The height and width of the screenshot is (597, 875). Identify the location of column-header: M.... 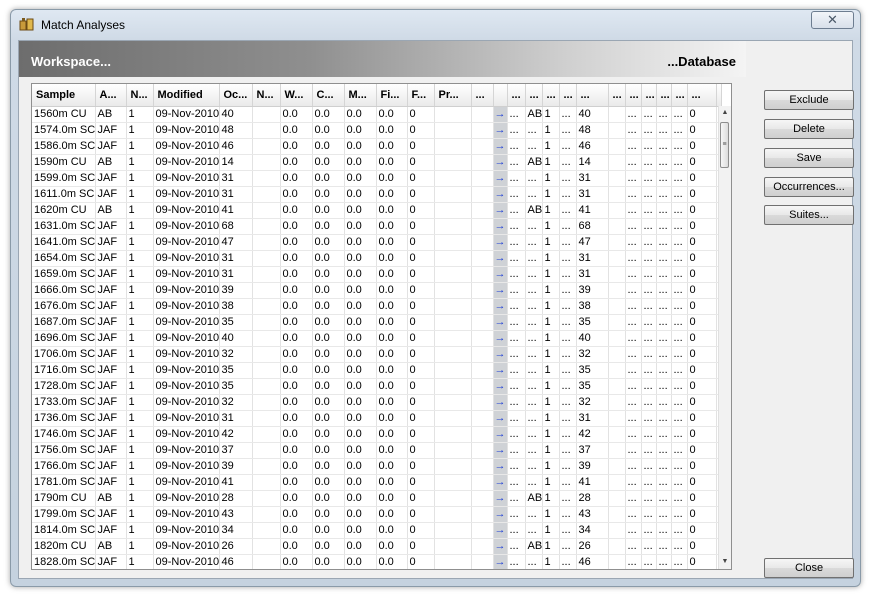
(360, 95).